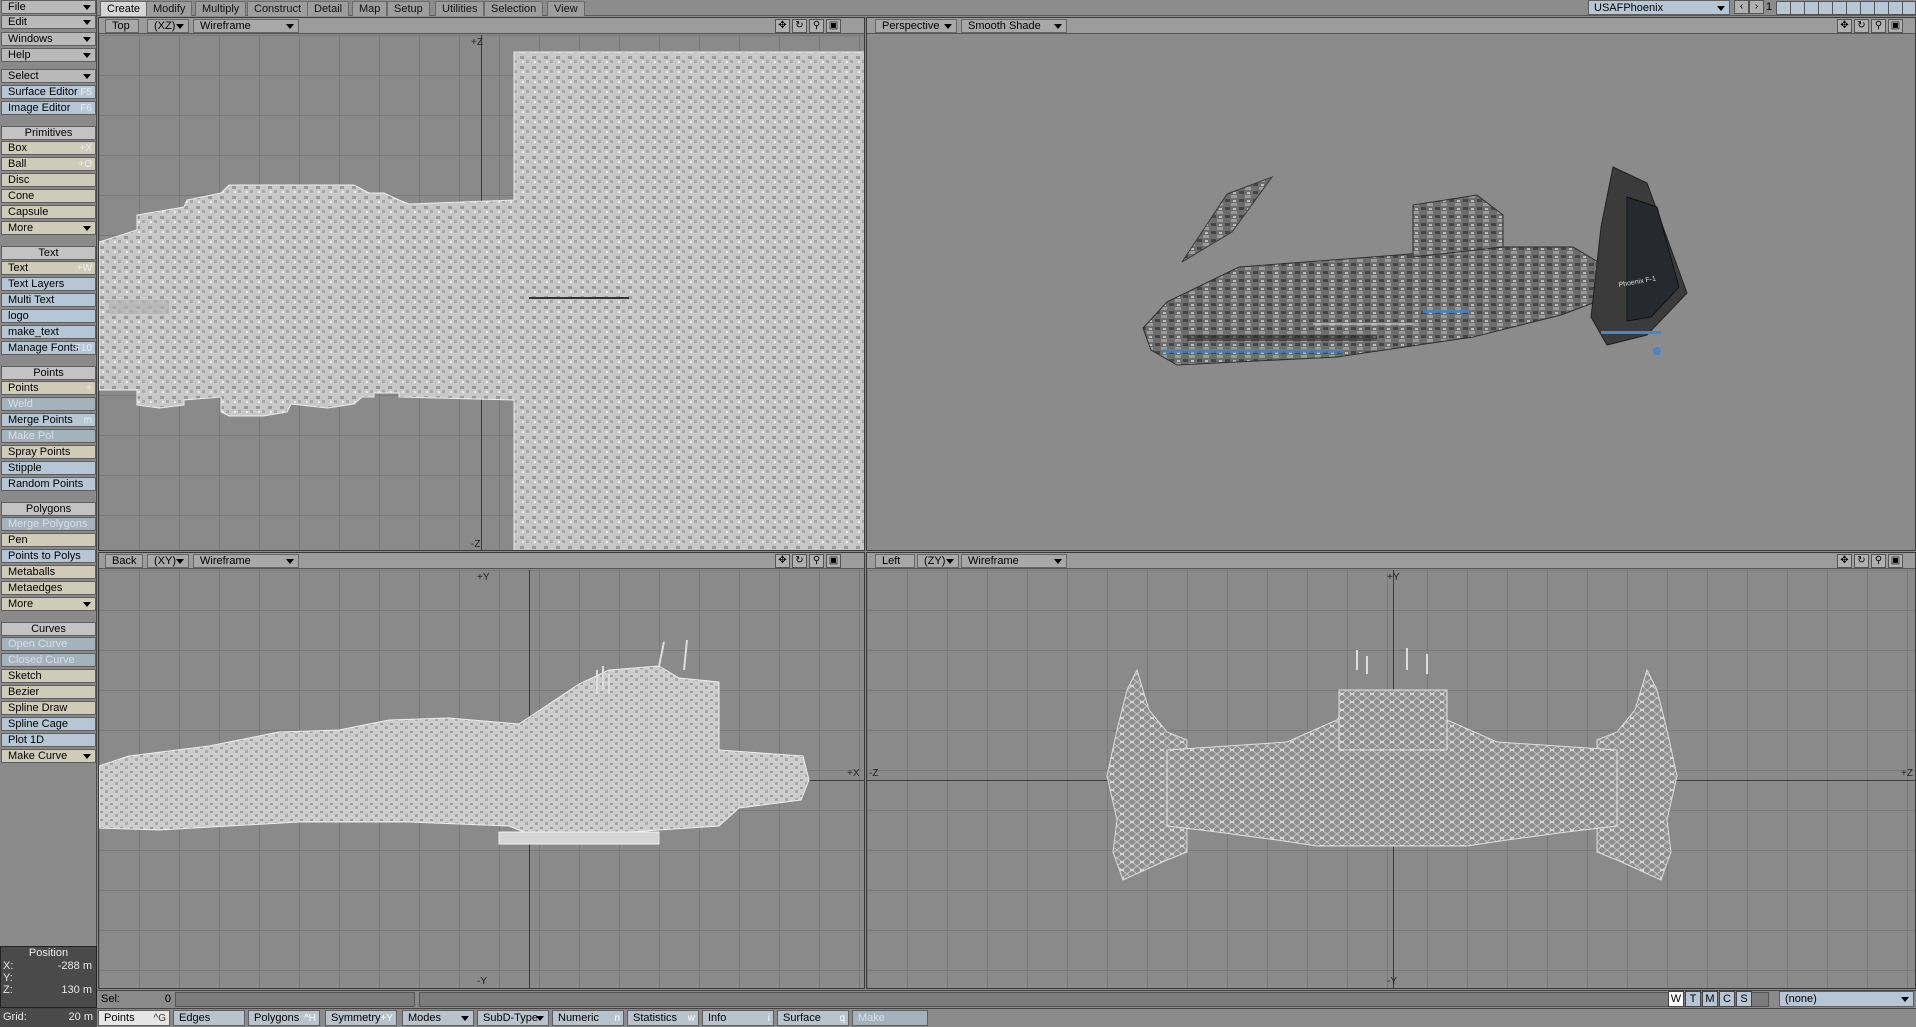 The height and width of the screenshot is (1027, 1916). I want to click on tab-modify: Modify, so click(169, 8).